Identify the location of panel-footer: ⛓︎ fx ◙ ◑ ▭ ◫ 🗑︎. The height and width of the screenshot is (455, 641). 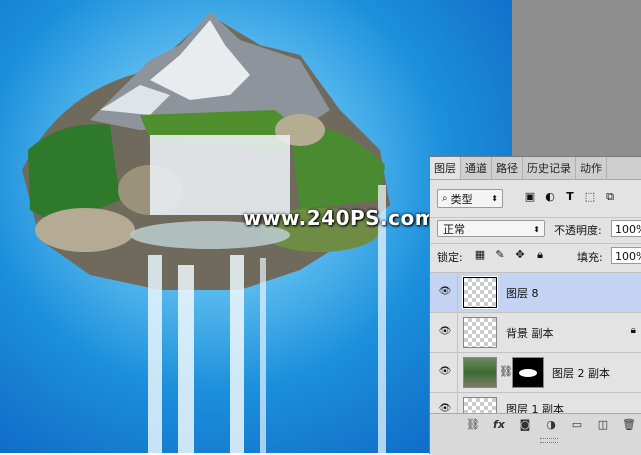
(535, 434).